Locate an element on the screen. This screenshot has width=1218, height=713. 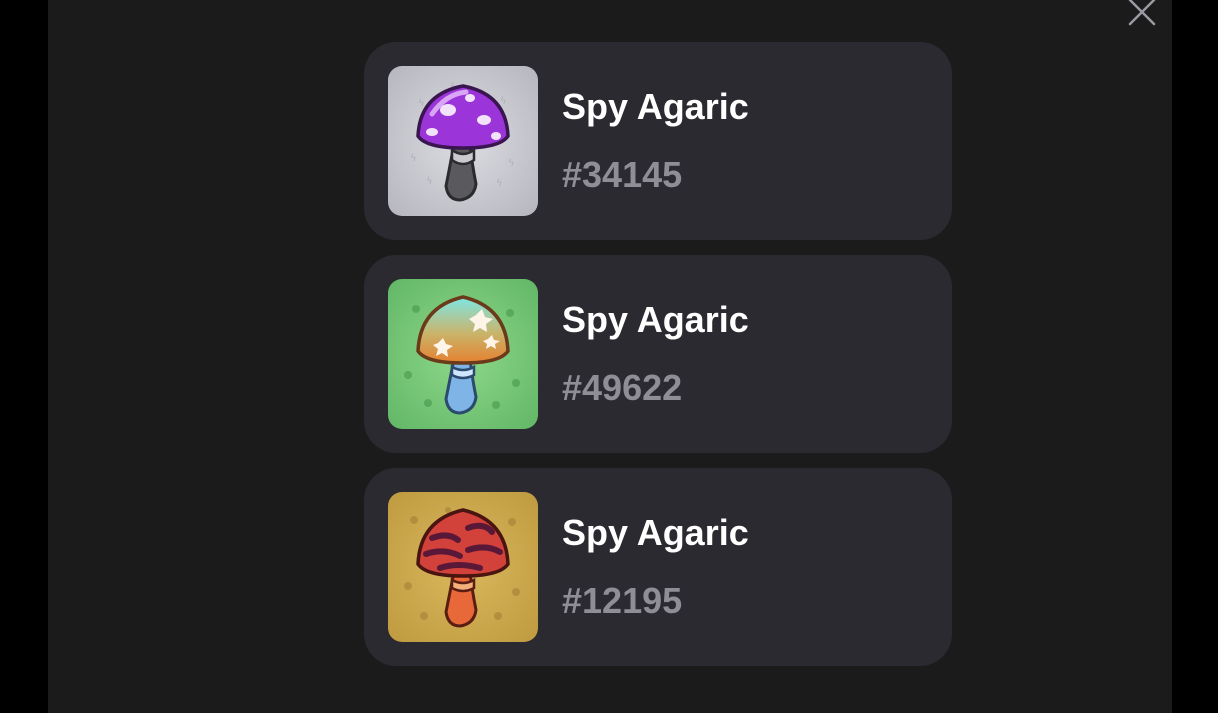
close-icon is located at coordinates (1142, 13).